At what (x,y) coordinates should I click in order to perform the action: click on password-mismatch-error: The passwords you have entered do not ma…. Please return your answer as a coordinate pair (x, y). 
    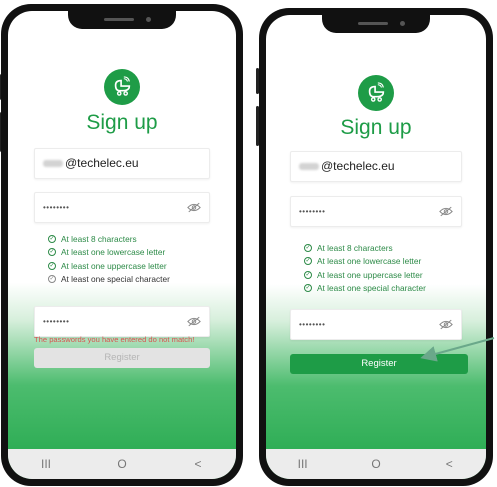
    Looking at the image, I should click on (114, 339).